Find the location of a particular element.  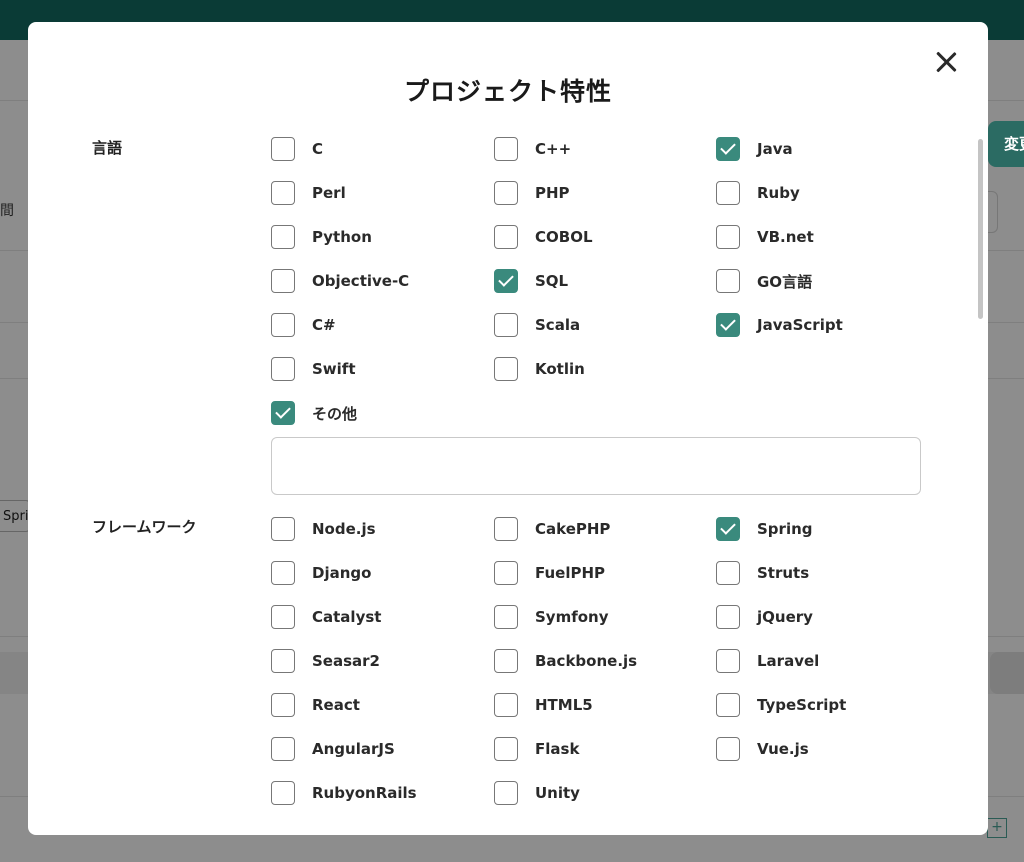

checkbox-framework-nodejs: Node.js is located at coordinates (323, 529).